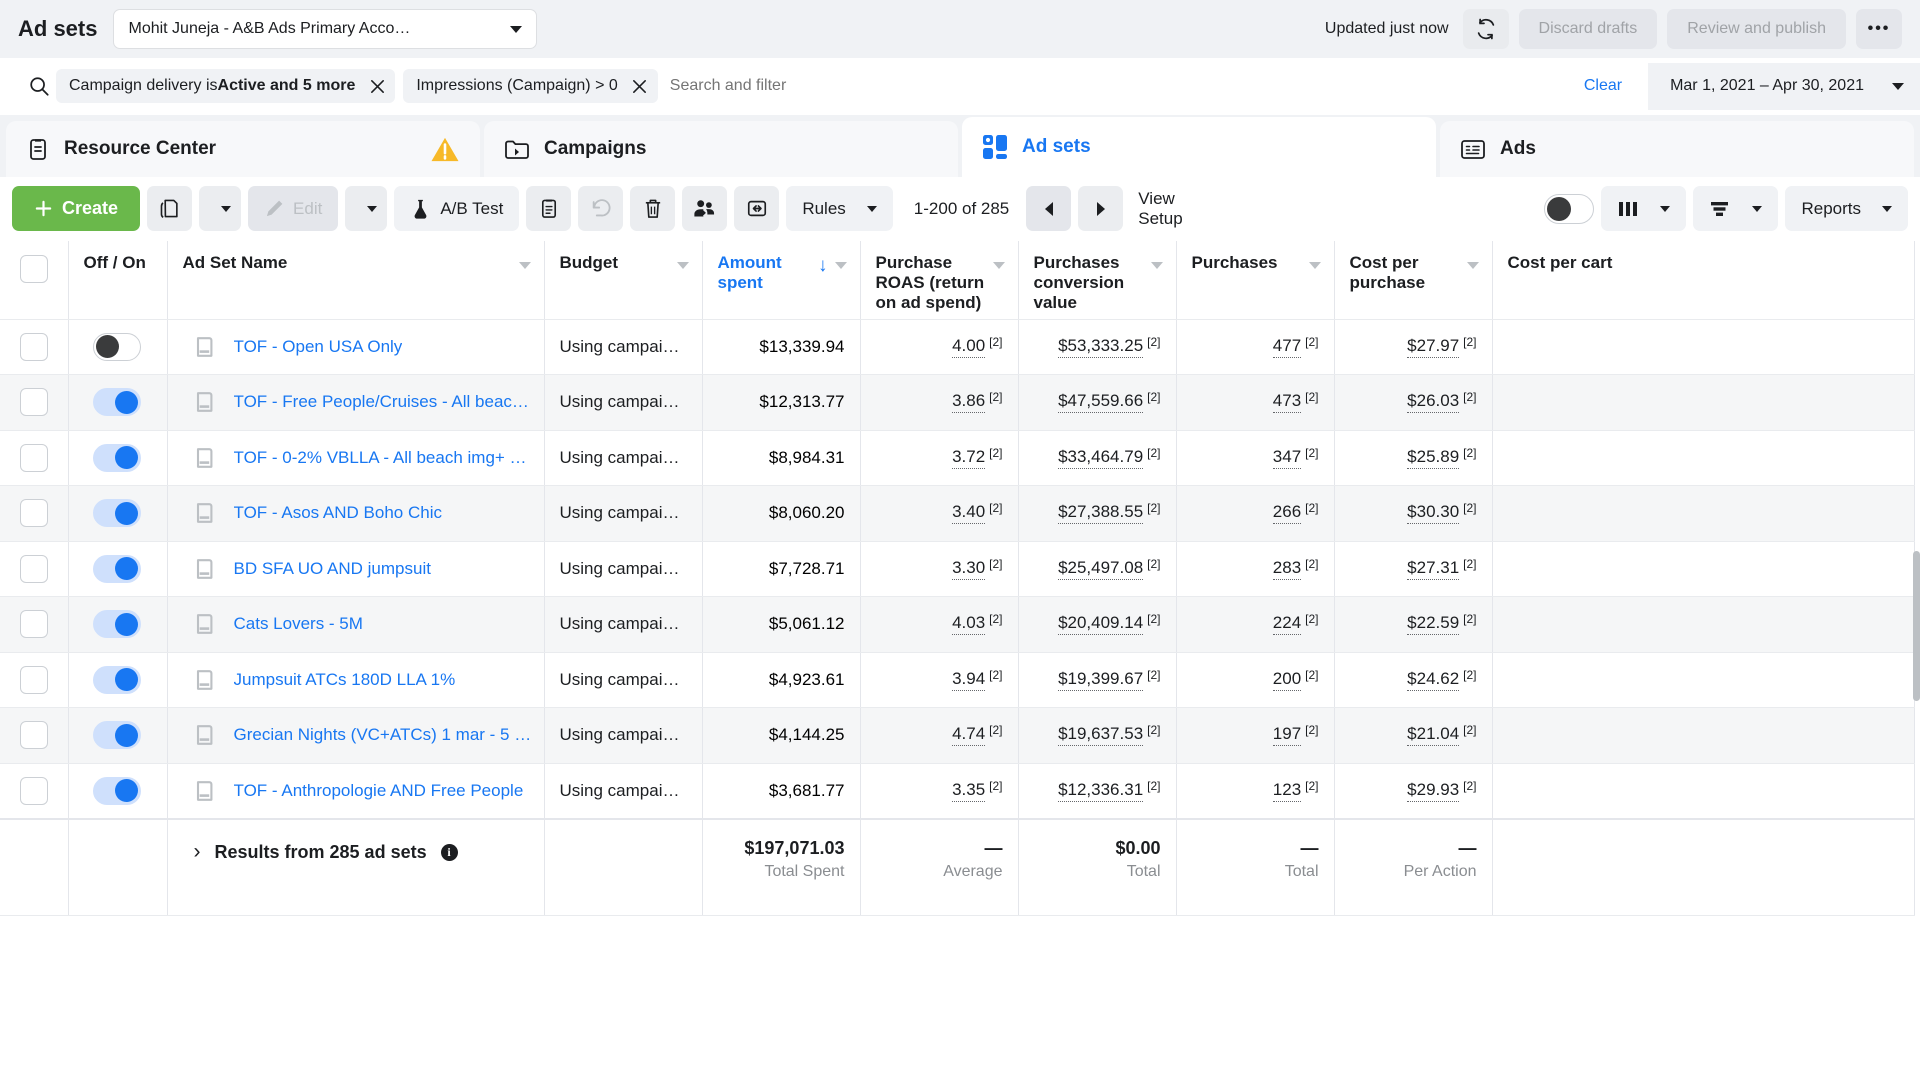  Describe the element at coordinates (1846, 208) in the screenshot. I see `reports-button: Reports` at that location.